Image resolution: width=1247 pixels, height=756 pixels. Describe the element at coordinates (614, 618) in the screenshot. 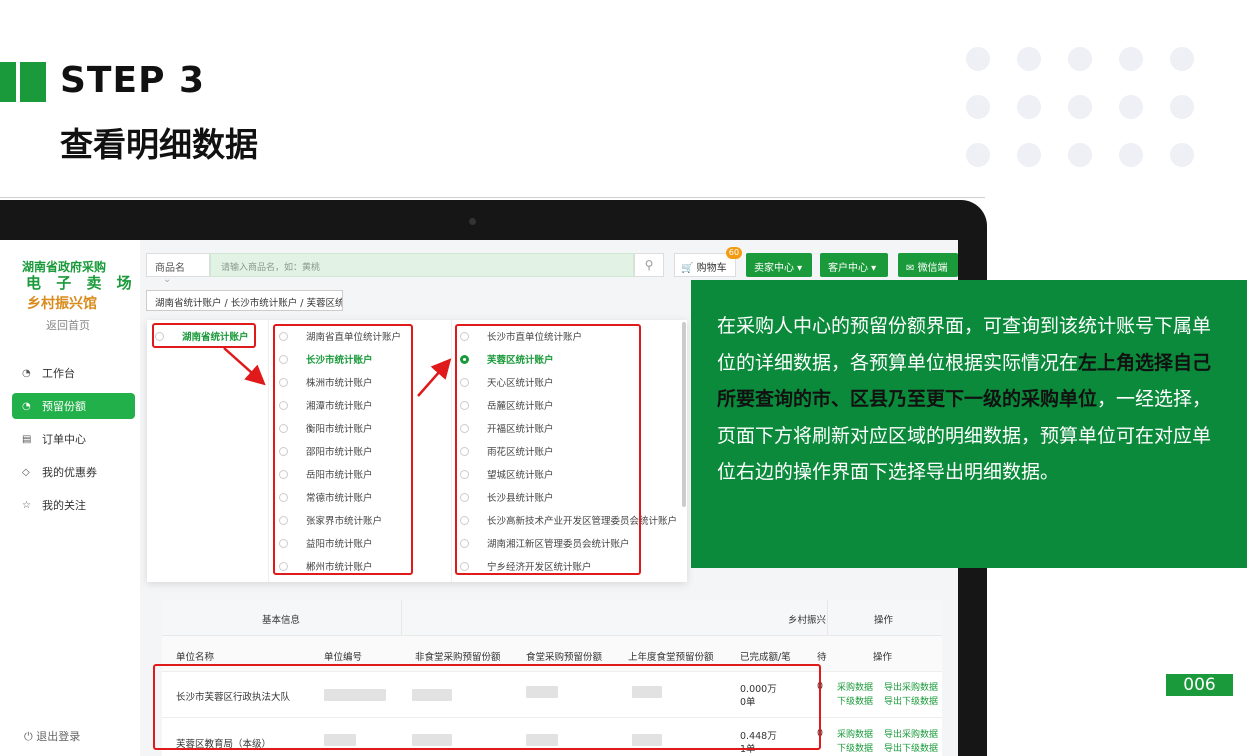

I see `table-group-header: 乡村振兴` at that location.